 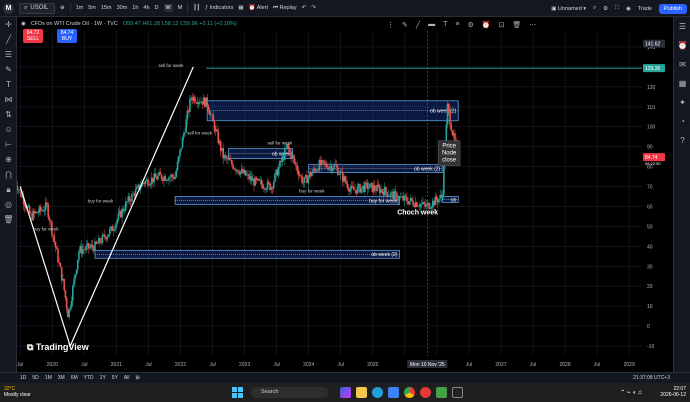 I want to click on fullscreen-icon: ⛶, so click(x=617, y=8).